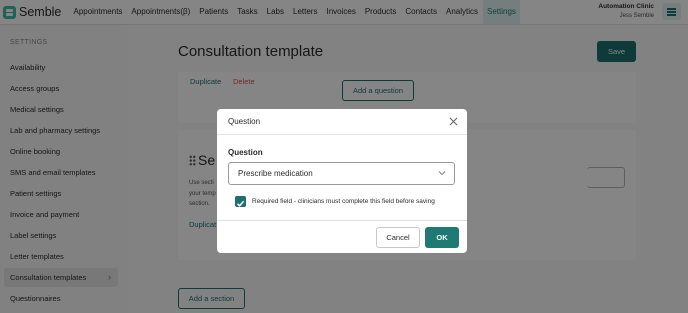 Image resolution: width=688 pixels, height=313 pixels. Describe the element at coordinates (244, 121) in the screenshot. I see `dialog-title: Question` at that location.